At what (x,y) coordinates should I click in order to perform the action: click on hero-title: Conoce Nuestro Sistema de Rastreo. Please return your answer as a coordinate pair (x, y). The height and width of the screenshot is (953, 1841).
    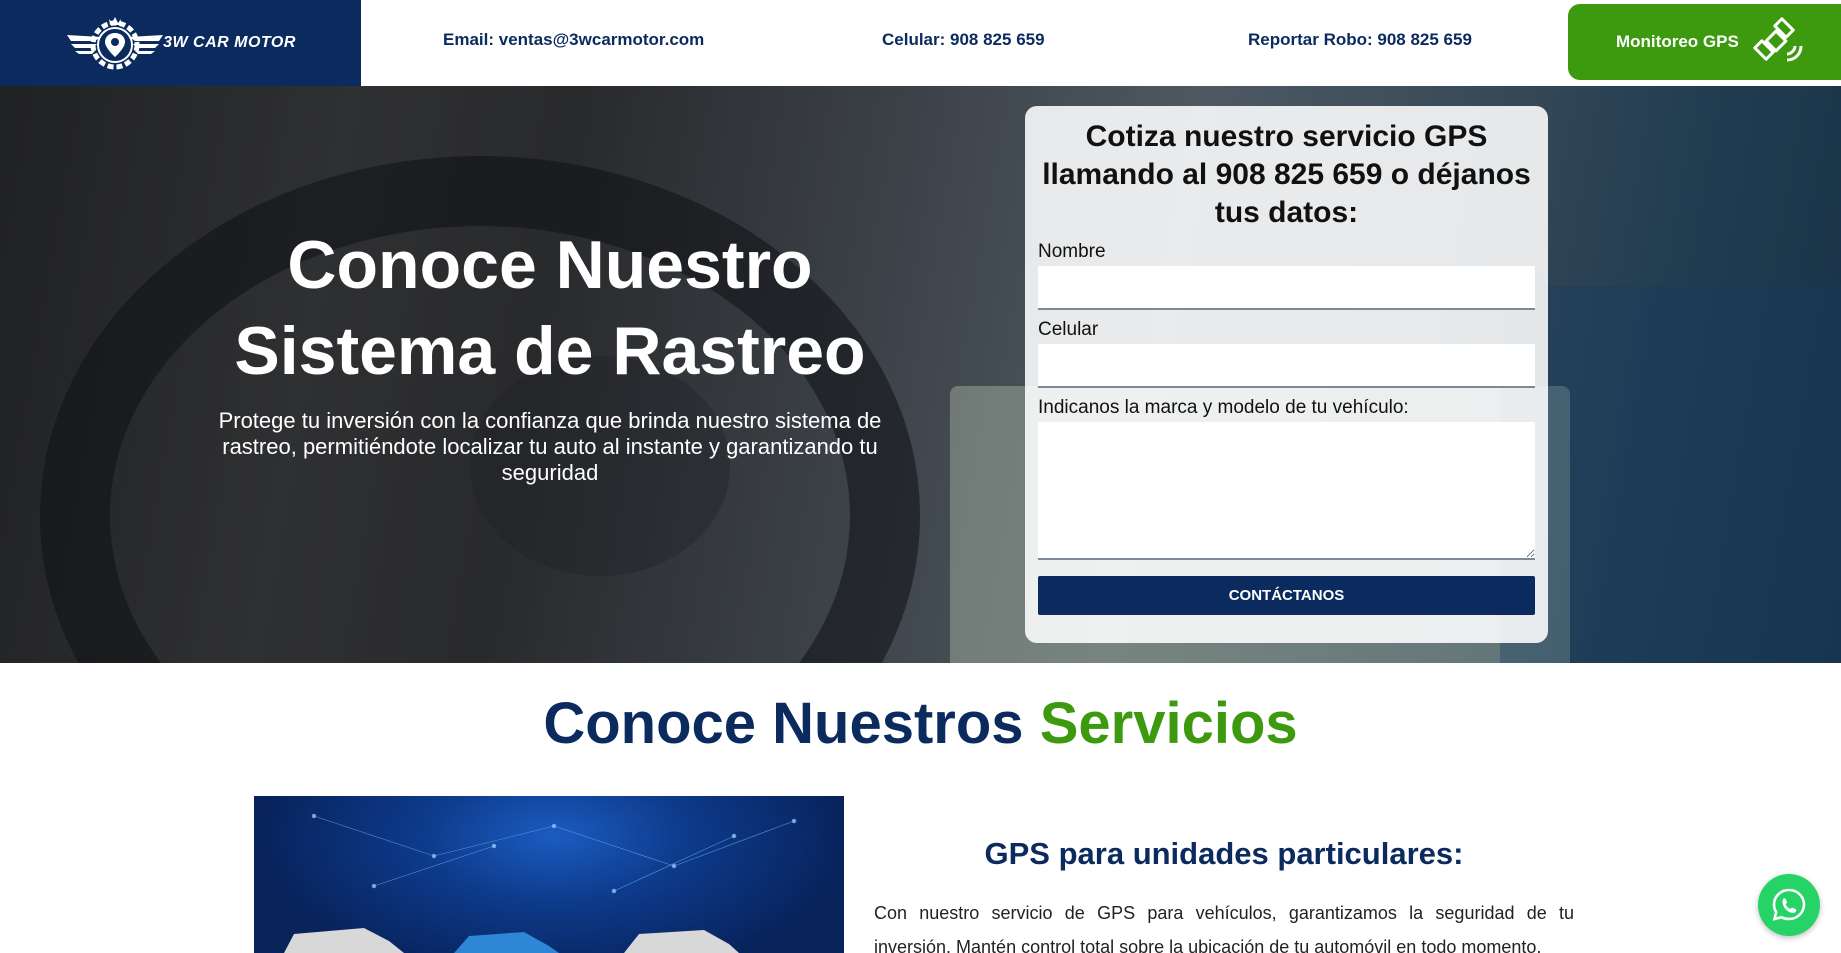
    Looking at the image, I should click on (550, 308).